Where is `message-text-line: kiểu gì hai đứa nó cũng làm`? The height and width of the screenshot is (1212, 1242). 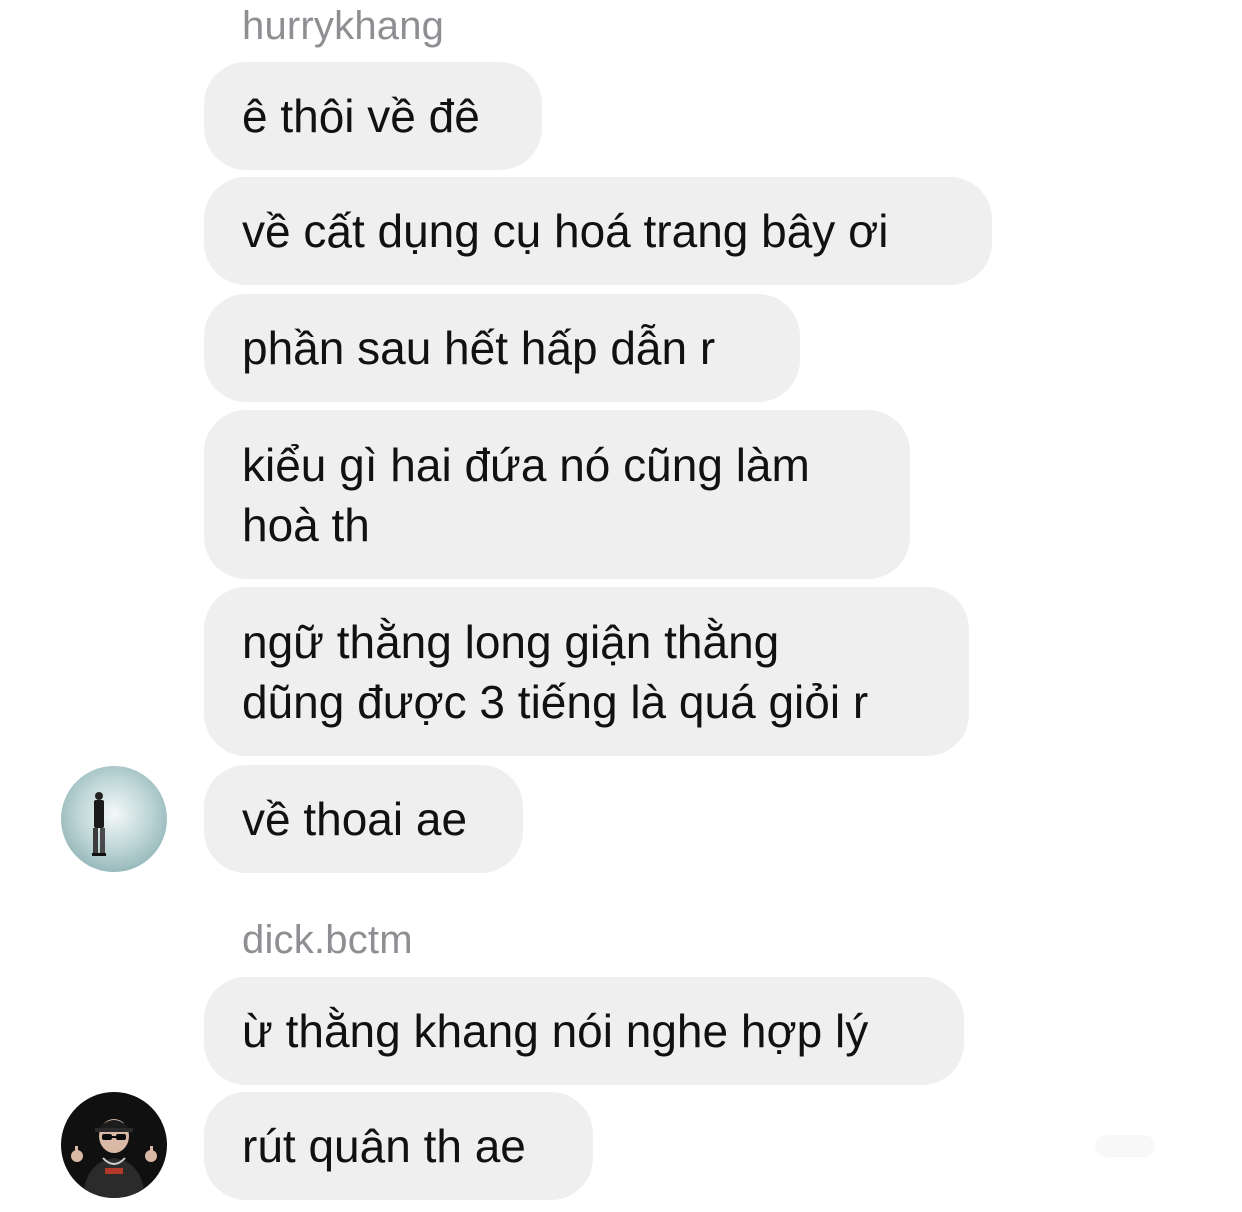
message-text-line: kiểu gì hai đứa nó cũng làm is located at coordinates (526, 464).